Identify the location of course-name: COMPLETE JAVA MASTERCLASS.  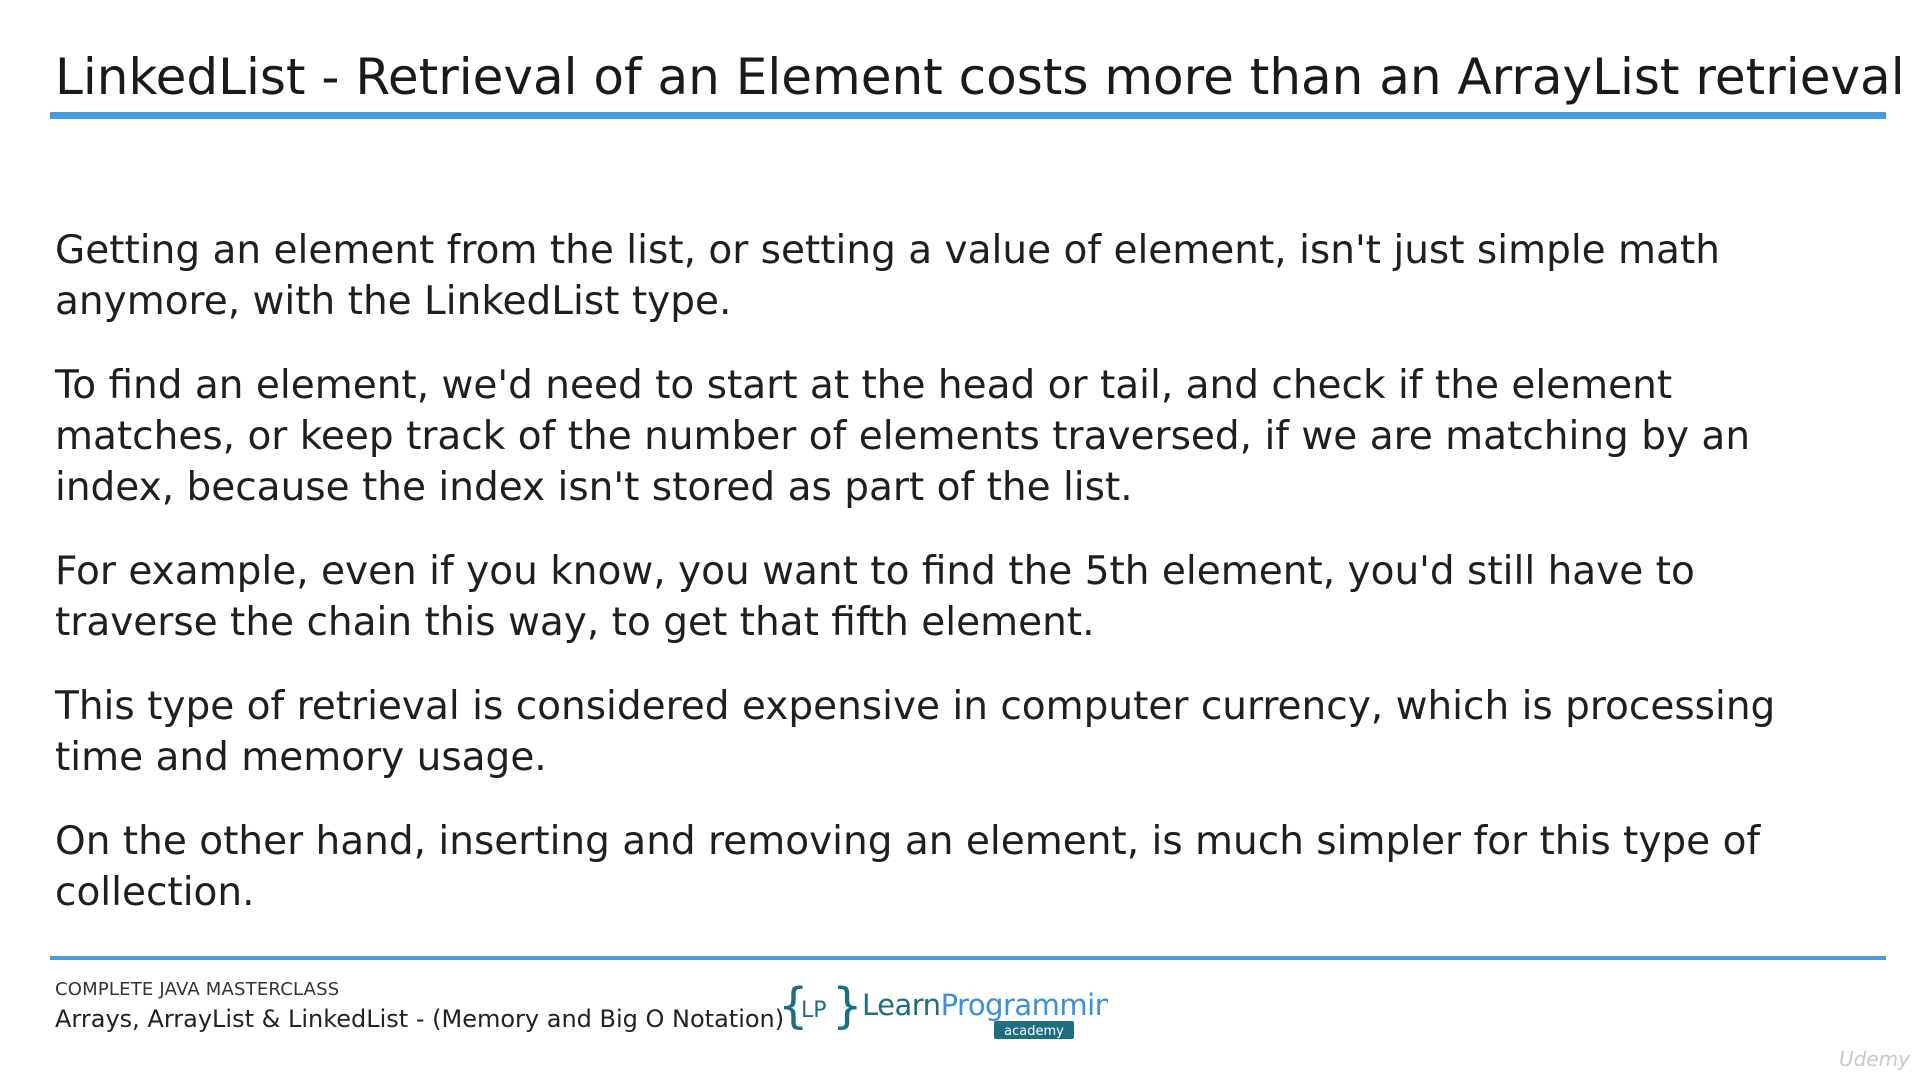
(197, 989).